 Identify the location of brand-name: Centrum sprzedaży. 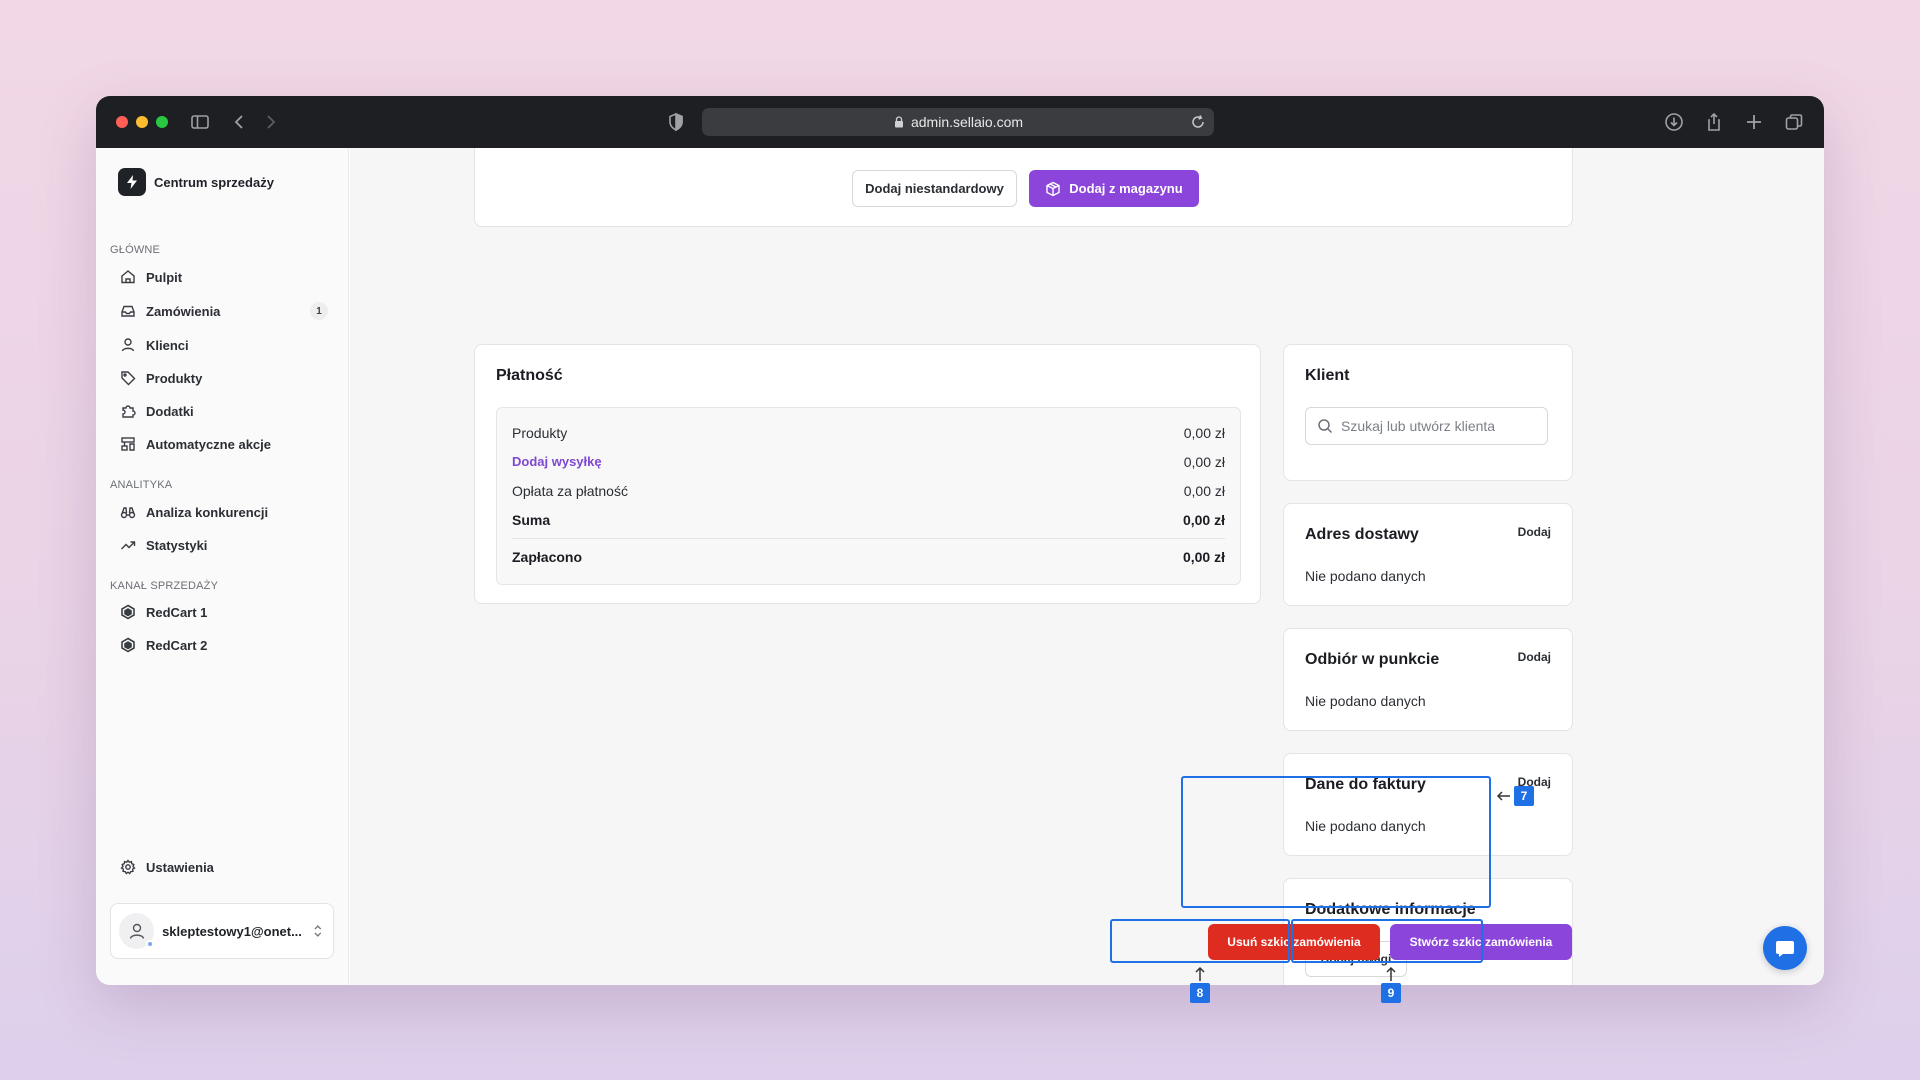
(214, 182).